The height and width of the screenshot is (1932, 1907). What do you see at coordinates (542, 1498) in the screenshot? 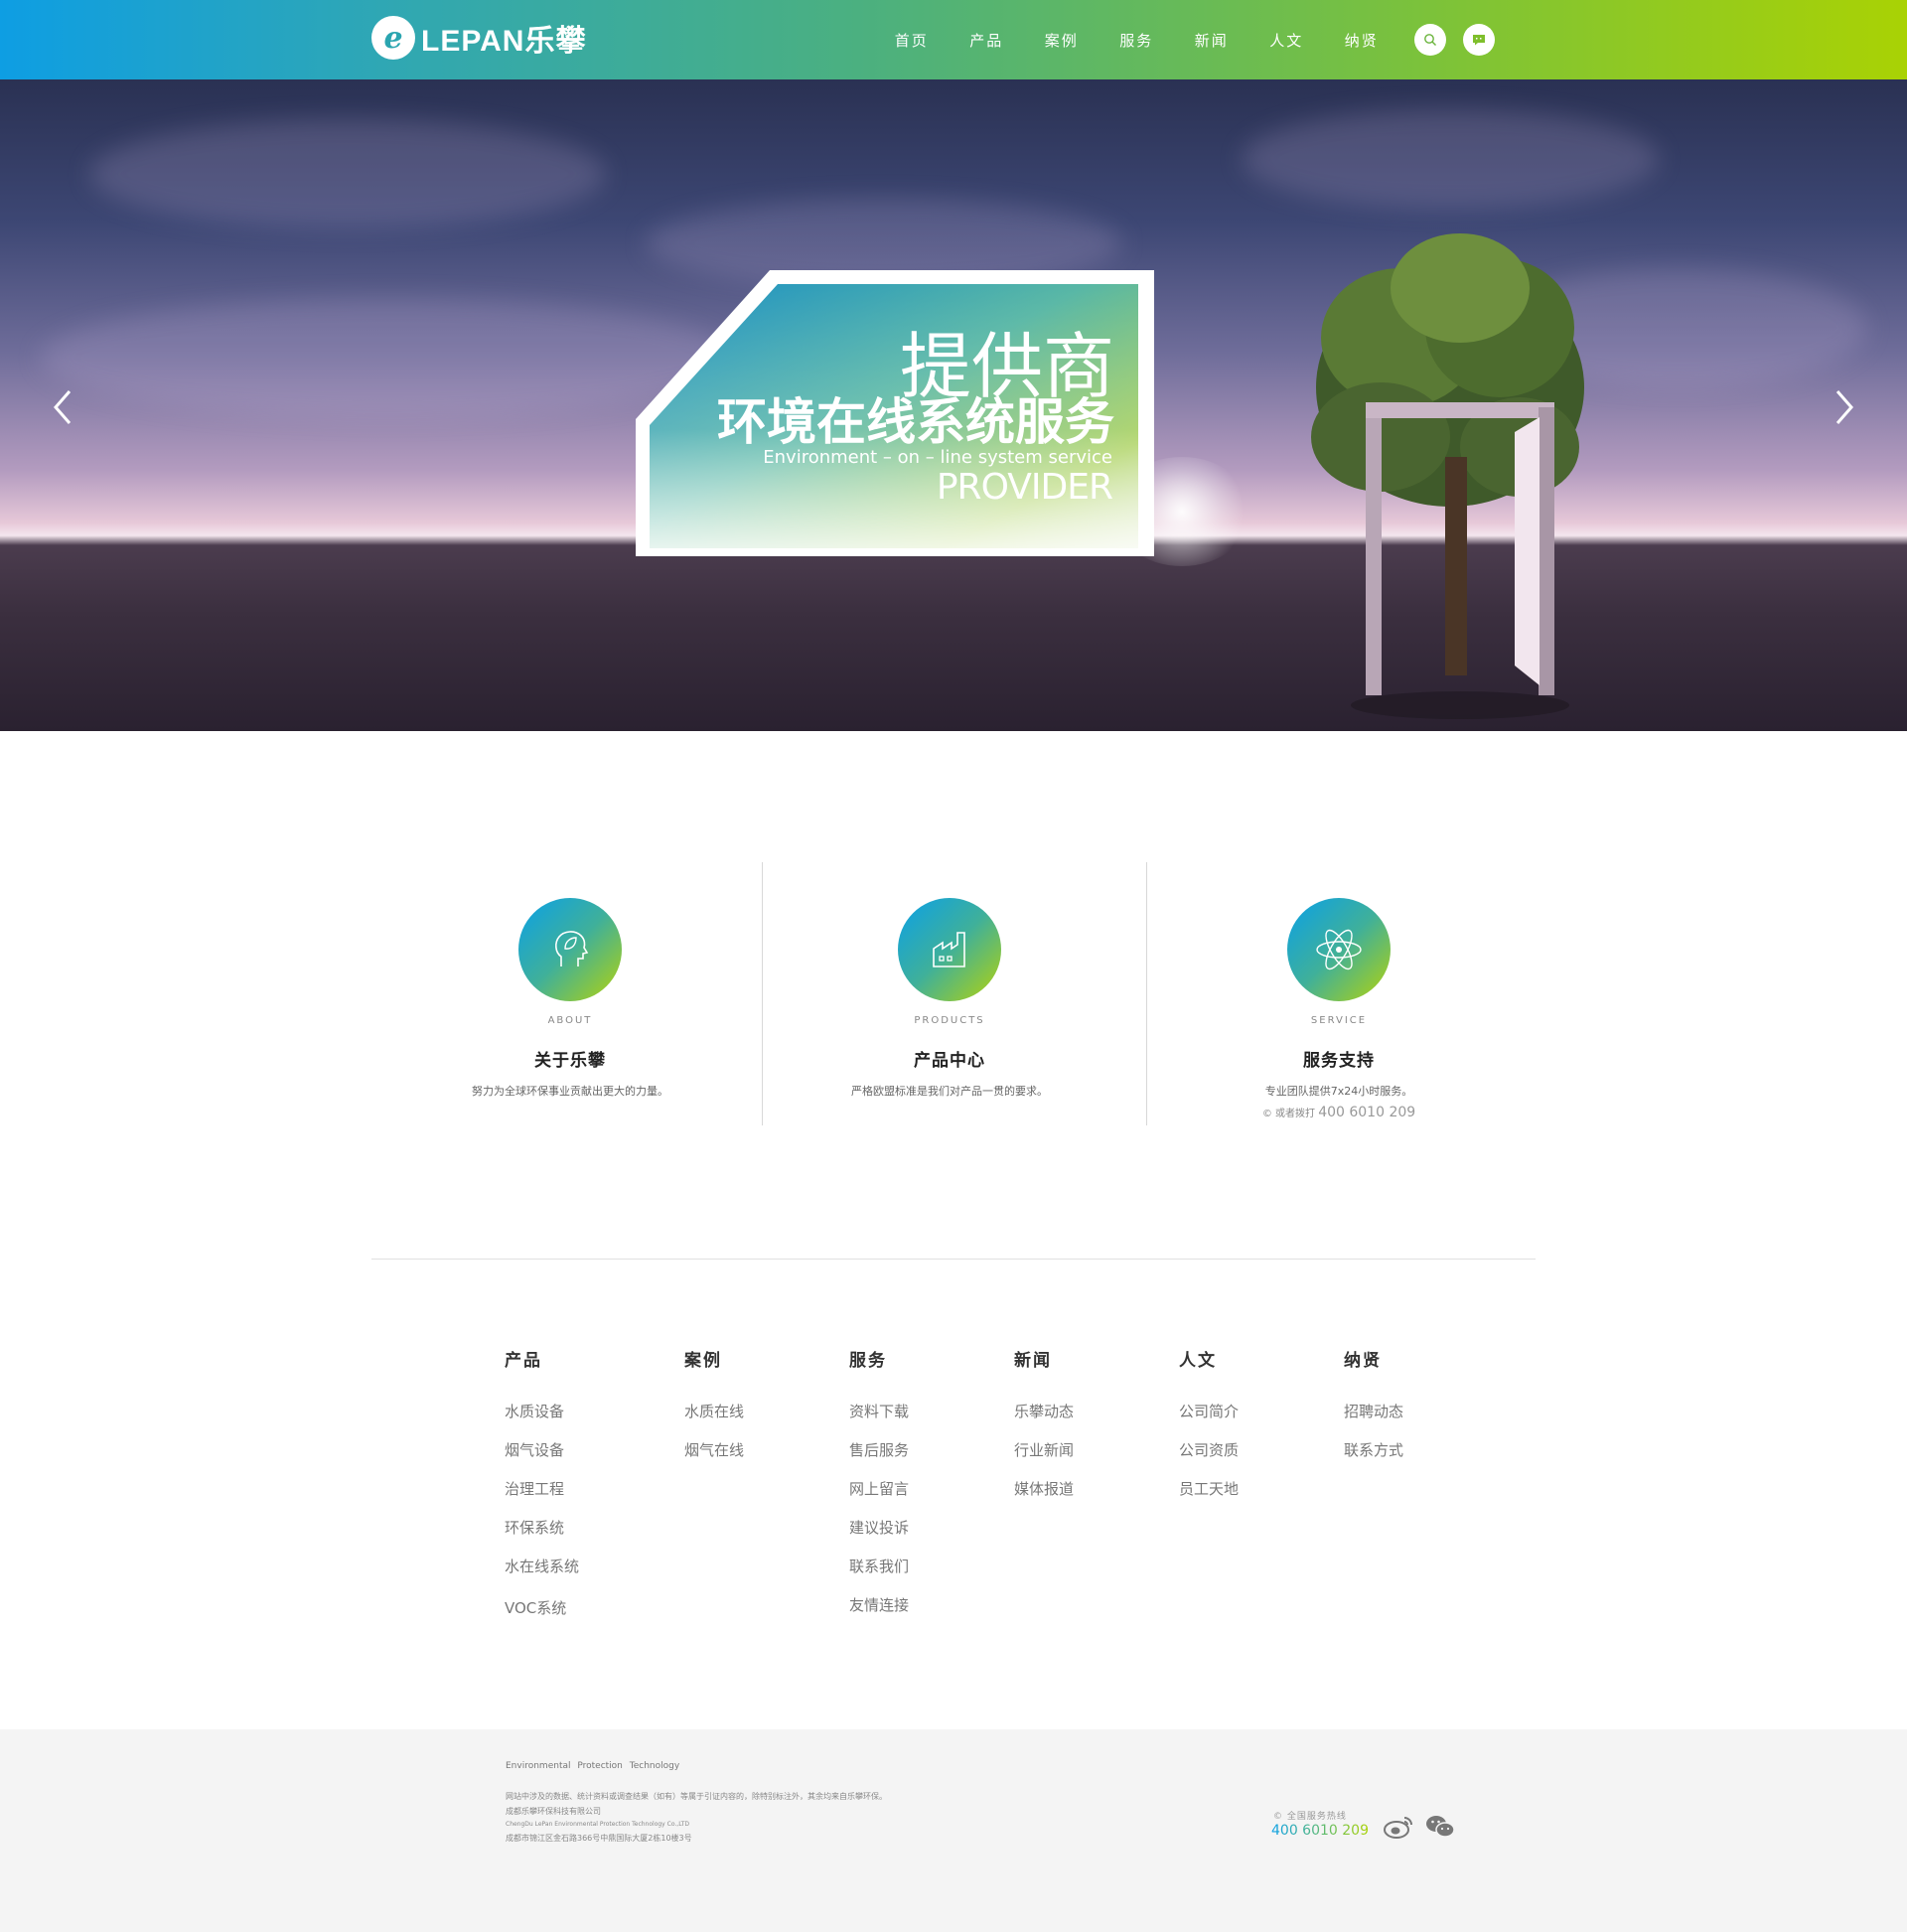
I see `sitemap-link: 治理工程` at bounding box center [542, 1498].